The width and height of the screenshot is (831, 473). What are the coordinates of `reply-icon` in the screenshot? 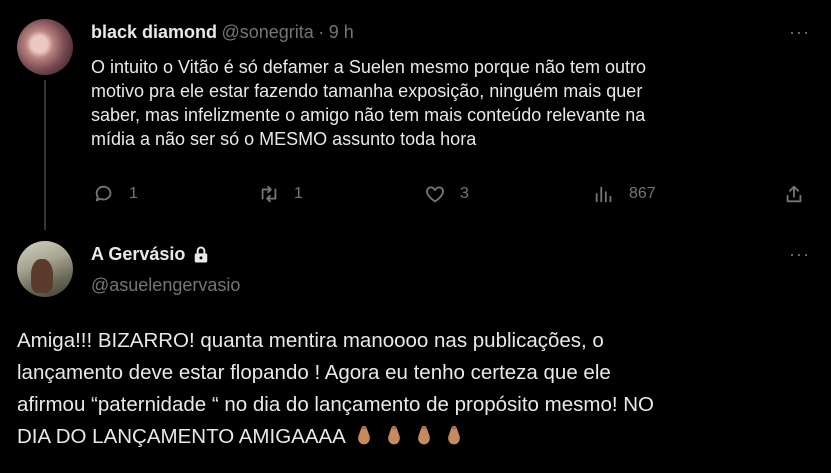 It's located at (103, 193).